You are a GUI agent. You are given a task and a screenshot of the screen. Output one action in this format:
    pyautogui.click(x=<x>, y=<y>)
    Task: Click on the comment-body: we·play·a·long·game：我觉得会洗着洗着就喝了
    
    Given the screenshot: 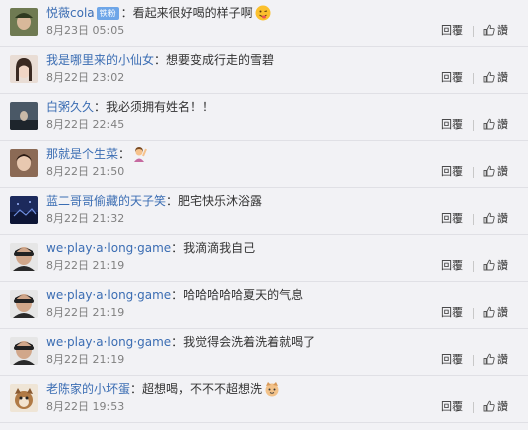 What is the action you would take?
    pyautogui.click(x=180, y=342)
    